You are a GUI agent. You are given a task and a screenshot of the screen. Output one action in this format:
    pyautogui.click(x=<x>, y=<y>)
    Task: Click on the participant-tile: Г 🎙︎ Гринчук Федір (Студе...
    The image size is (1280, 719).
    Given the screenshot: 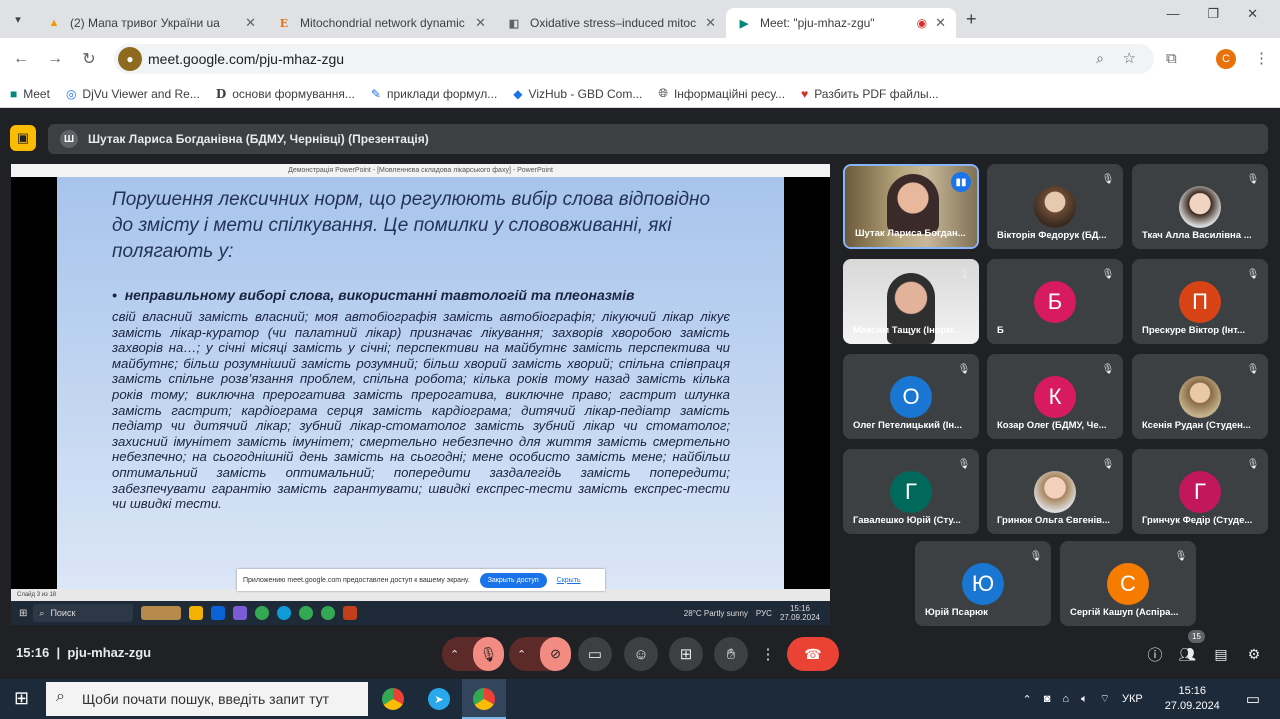 What is the action you would take?
    pyautogui.click(x=1200, y=491)
    